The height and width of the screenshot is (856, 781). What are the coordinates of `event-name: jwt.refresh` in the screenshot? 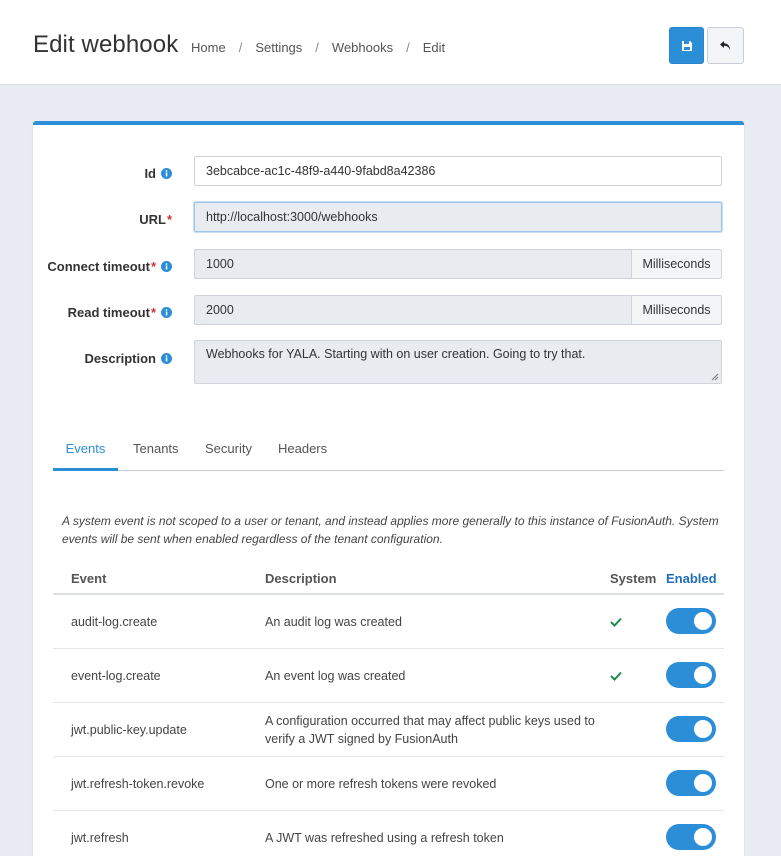 It's located at (100, 838).